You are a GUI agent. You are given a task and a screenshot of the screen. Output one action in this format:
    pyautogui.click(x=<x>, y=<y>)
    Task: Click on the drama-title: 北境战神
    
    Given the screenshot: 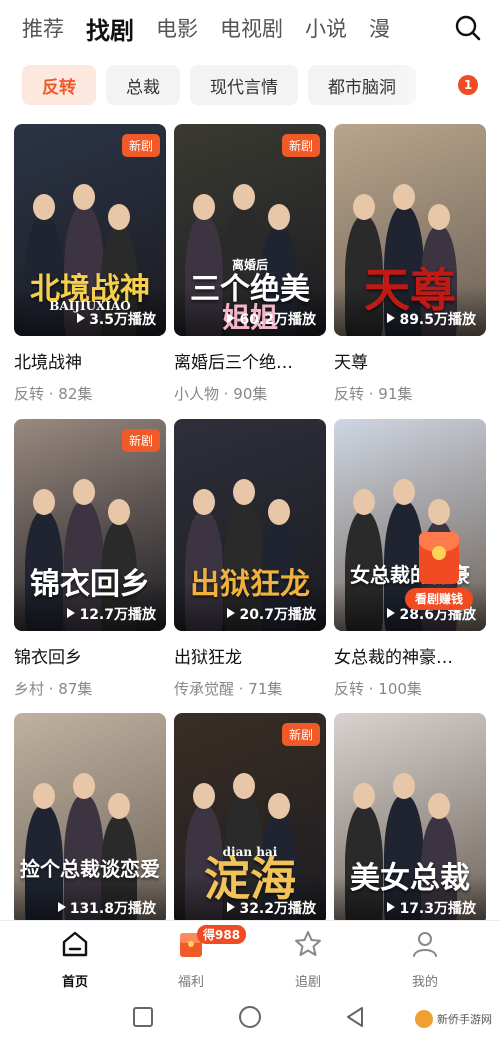 What is the action you would take?
    pyautogui.click(x=90, y=360)
    